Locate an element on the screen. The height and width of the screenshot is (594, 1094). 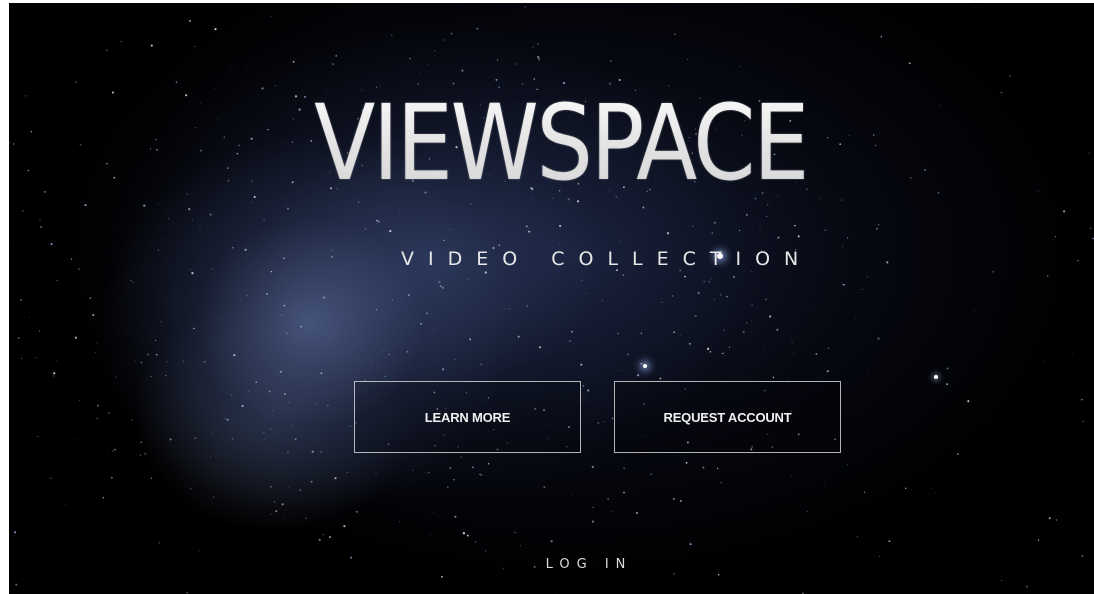
learn-more-label: LEARN MORE is located at coordinates (467, 417).